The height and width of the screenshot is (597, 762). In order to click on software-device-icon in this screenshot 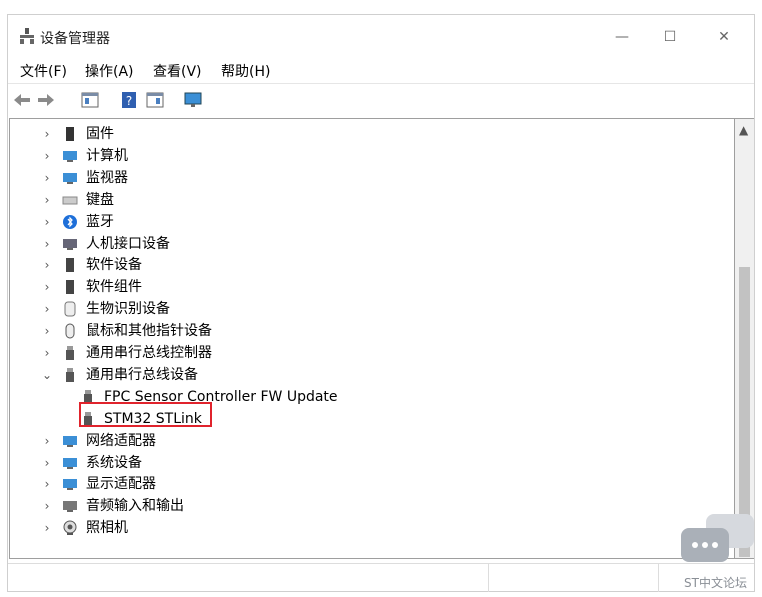, I will do `click(70, 265)`.